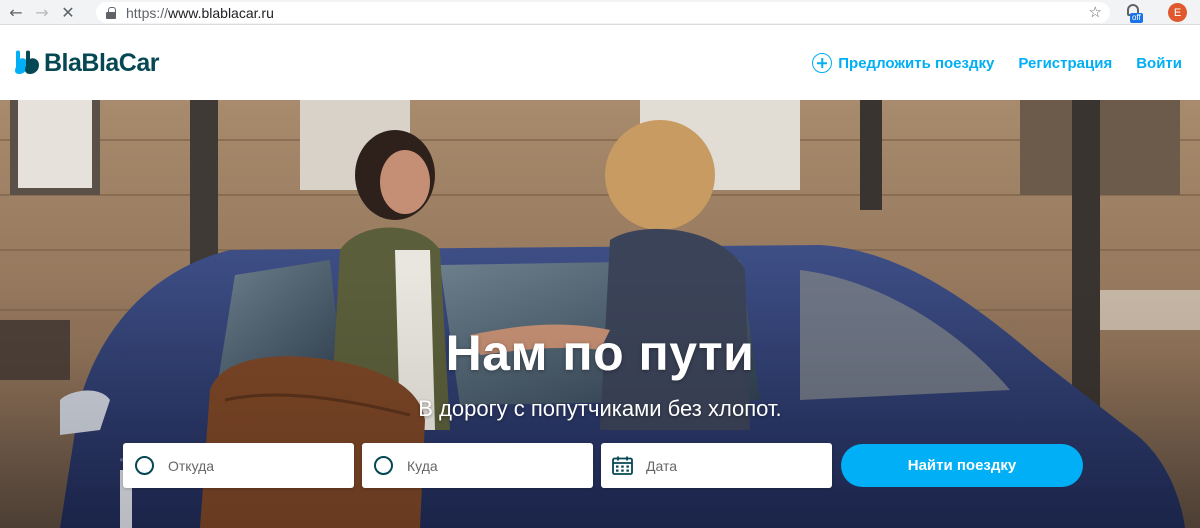 The width and height of the screenshot is (1200, 528). I want to click on date-field, so click(716, 465).